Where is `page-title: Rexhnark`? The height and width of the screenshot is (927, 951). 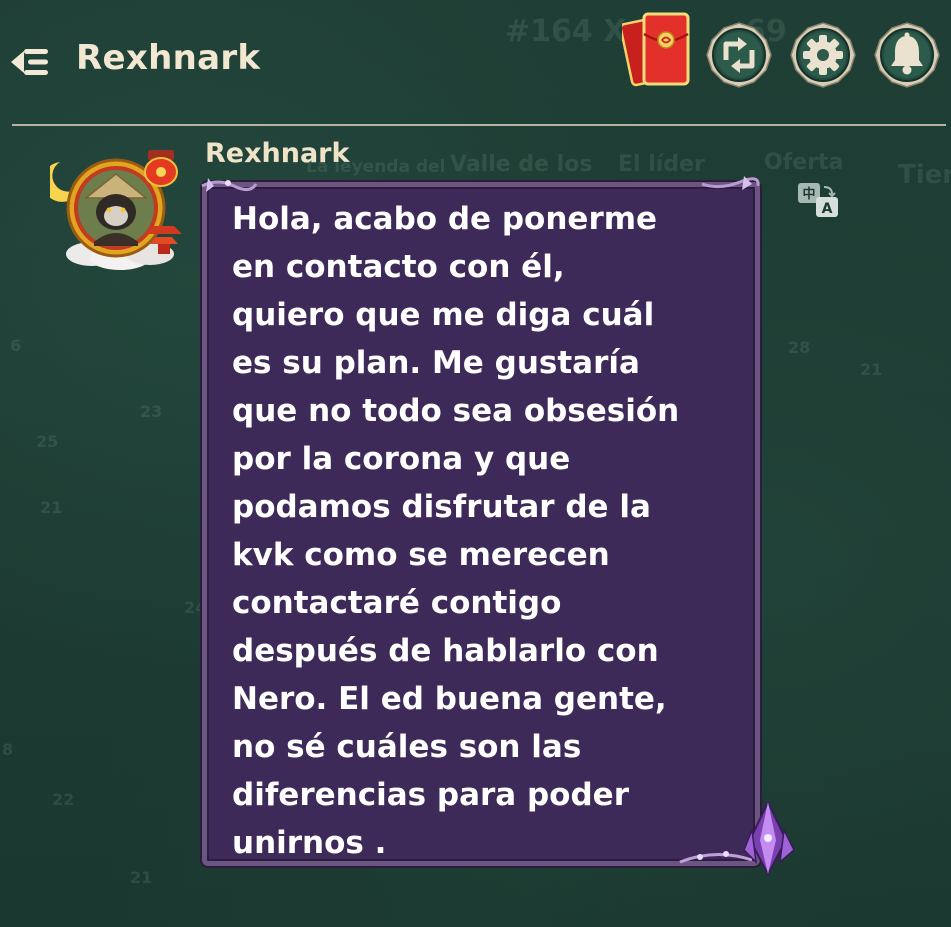 page-title: Rexhnark is located at coordinates (168, 58).